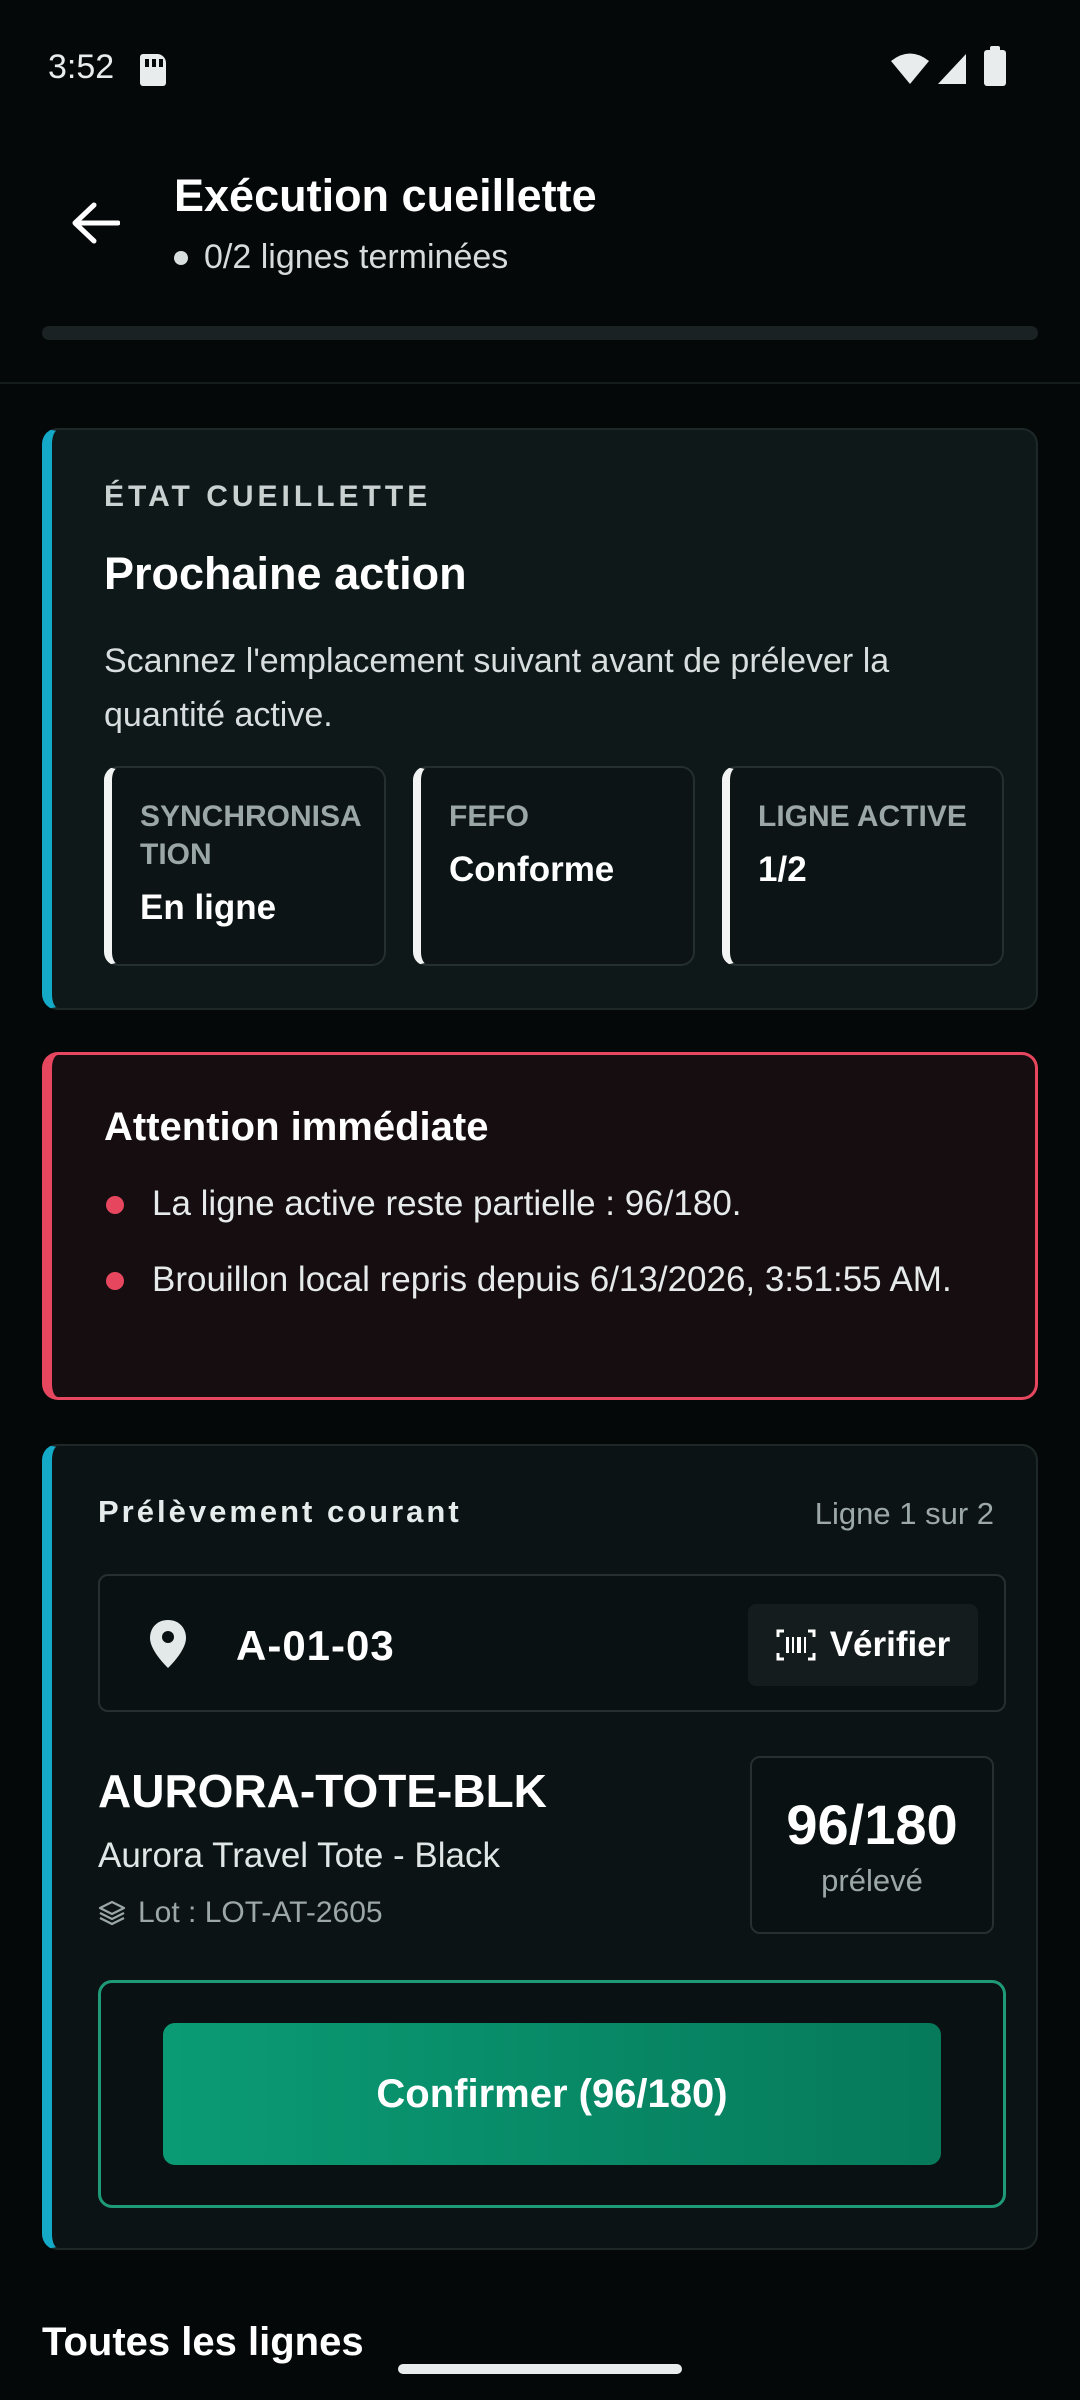 This screenshot has width=1080, height=2400. Describe the element at coordinates (872, 1880) in the screenshot. I see `picked-quantity-label: prélevé` at that location.